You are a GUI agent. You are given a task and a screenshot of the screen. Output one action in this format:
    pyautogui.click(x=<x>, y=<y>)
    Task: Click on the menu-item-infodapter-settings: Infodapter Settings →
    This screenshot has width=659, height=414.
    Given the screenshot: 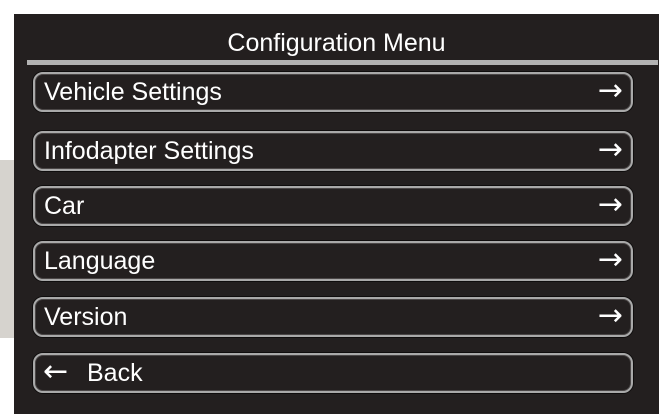 What is the action you would take?
    pyautogui.click(x=333, y=151)
    